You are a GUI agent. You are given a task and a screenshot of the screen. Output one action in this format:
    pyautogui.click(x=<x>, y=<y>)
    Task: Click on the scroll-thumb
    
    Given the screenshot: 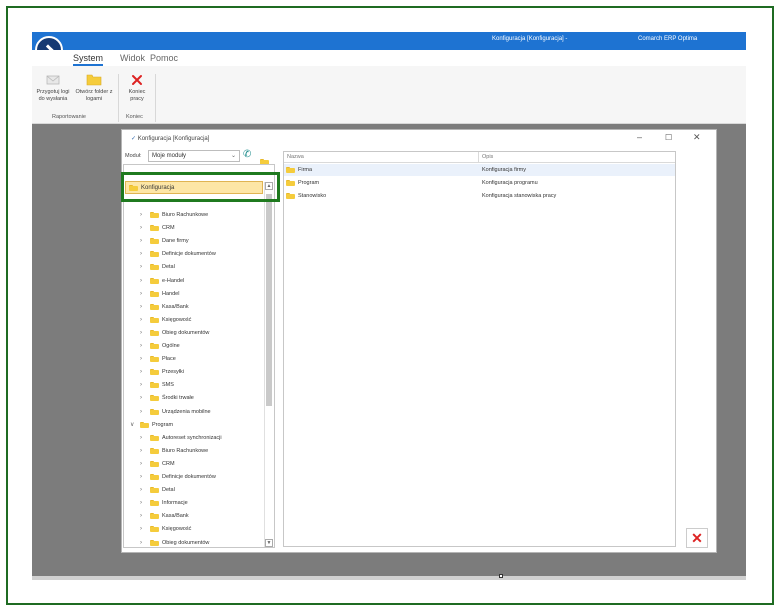 What is the action you would take?
    pyautogui.click(x=269, y=300)
    